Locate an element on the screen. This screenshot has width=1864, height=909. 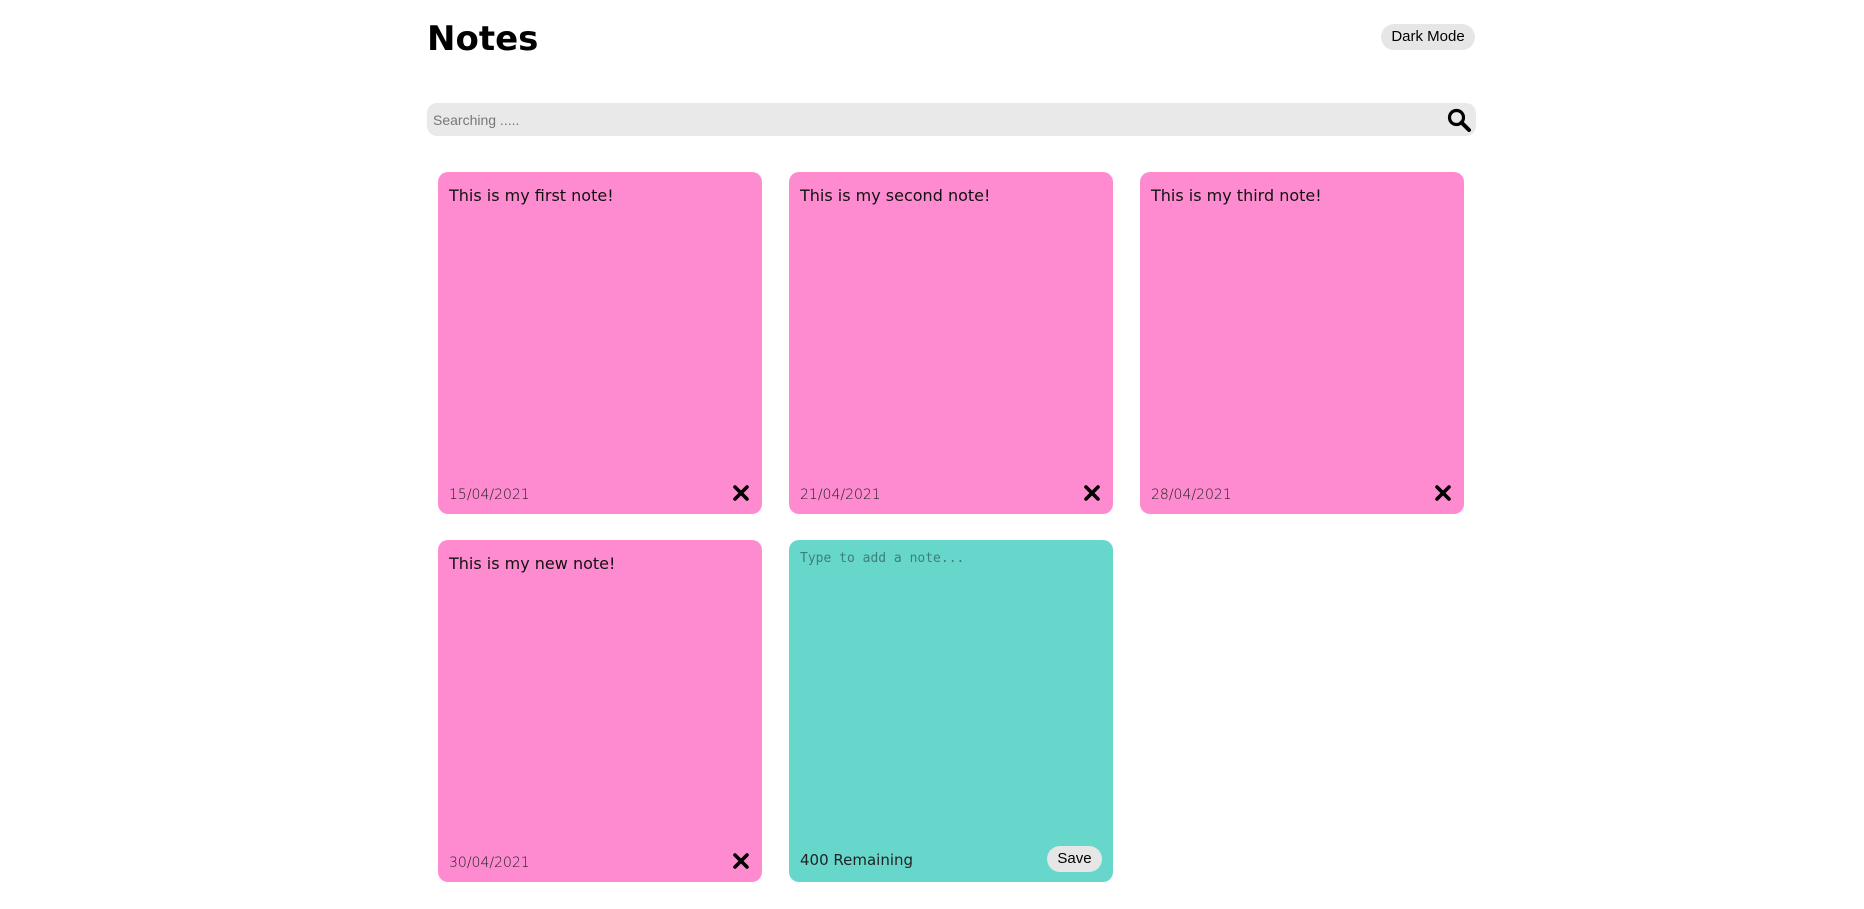
remaining-count: 400 Remaining is located at coordinates (857, 860).